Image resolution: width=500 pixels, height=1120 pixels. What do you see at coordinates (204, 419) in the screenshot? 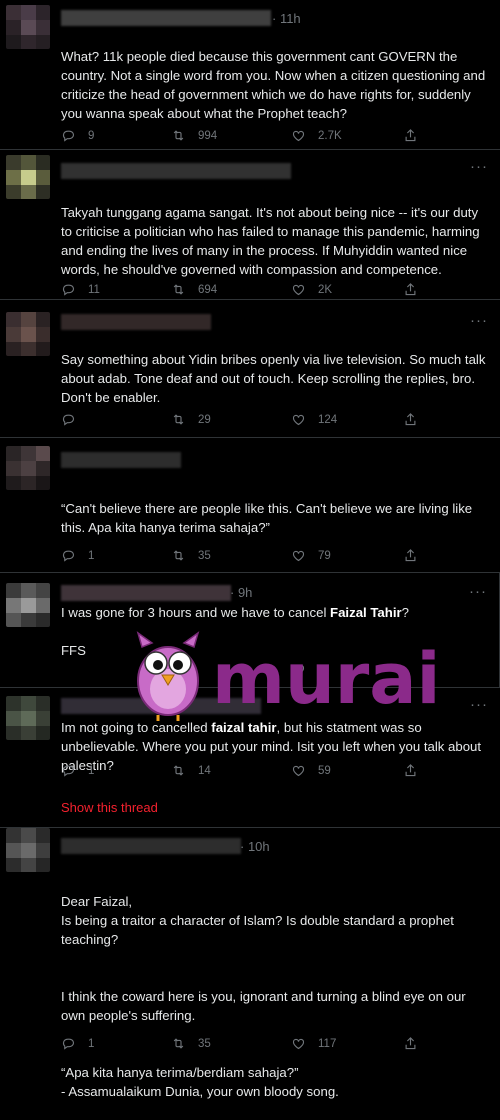
I see `retweet-count: 29` at bounding box center [204, 419].